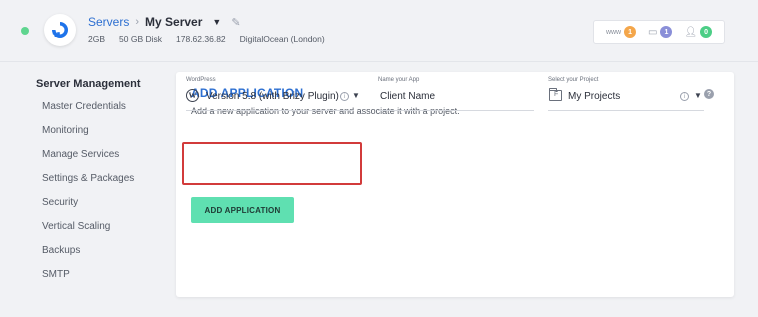  I want to click on project-select-value: My Projects, so click(594, 96).